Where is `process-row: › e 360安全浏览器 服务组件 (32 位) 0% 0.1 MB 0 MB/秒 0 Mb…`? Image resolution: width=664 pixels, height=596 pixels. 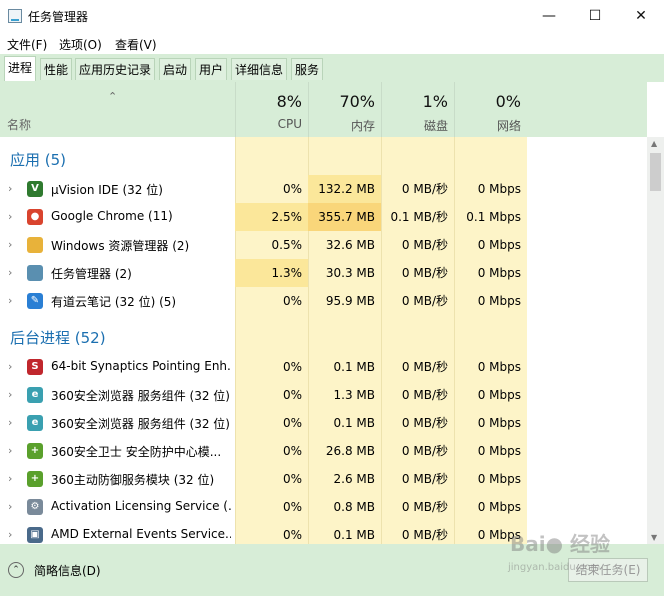 process-row: › e 360安全浏览器 服务组件 (32 位) 0% 0.1 MB 0 MB/秒 0 Mb… is located at coordinates (323, 423).